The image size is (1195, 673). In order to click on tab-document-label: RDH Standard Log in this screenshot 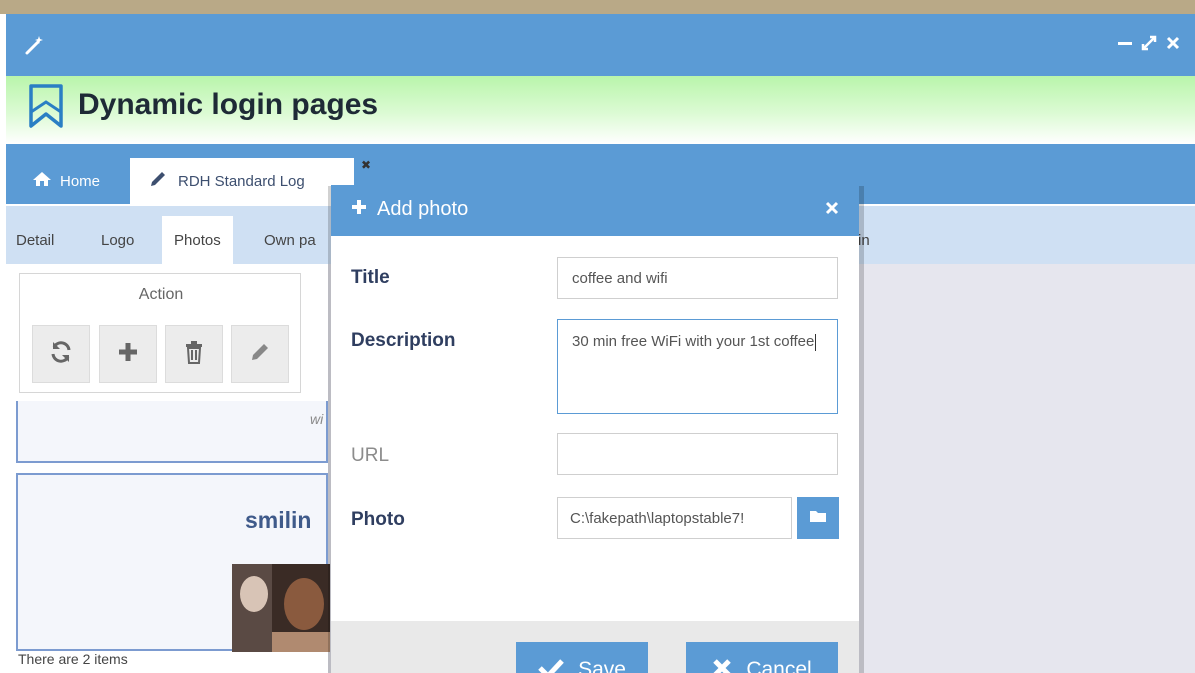, I will do `click(241, 181)`.